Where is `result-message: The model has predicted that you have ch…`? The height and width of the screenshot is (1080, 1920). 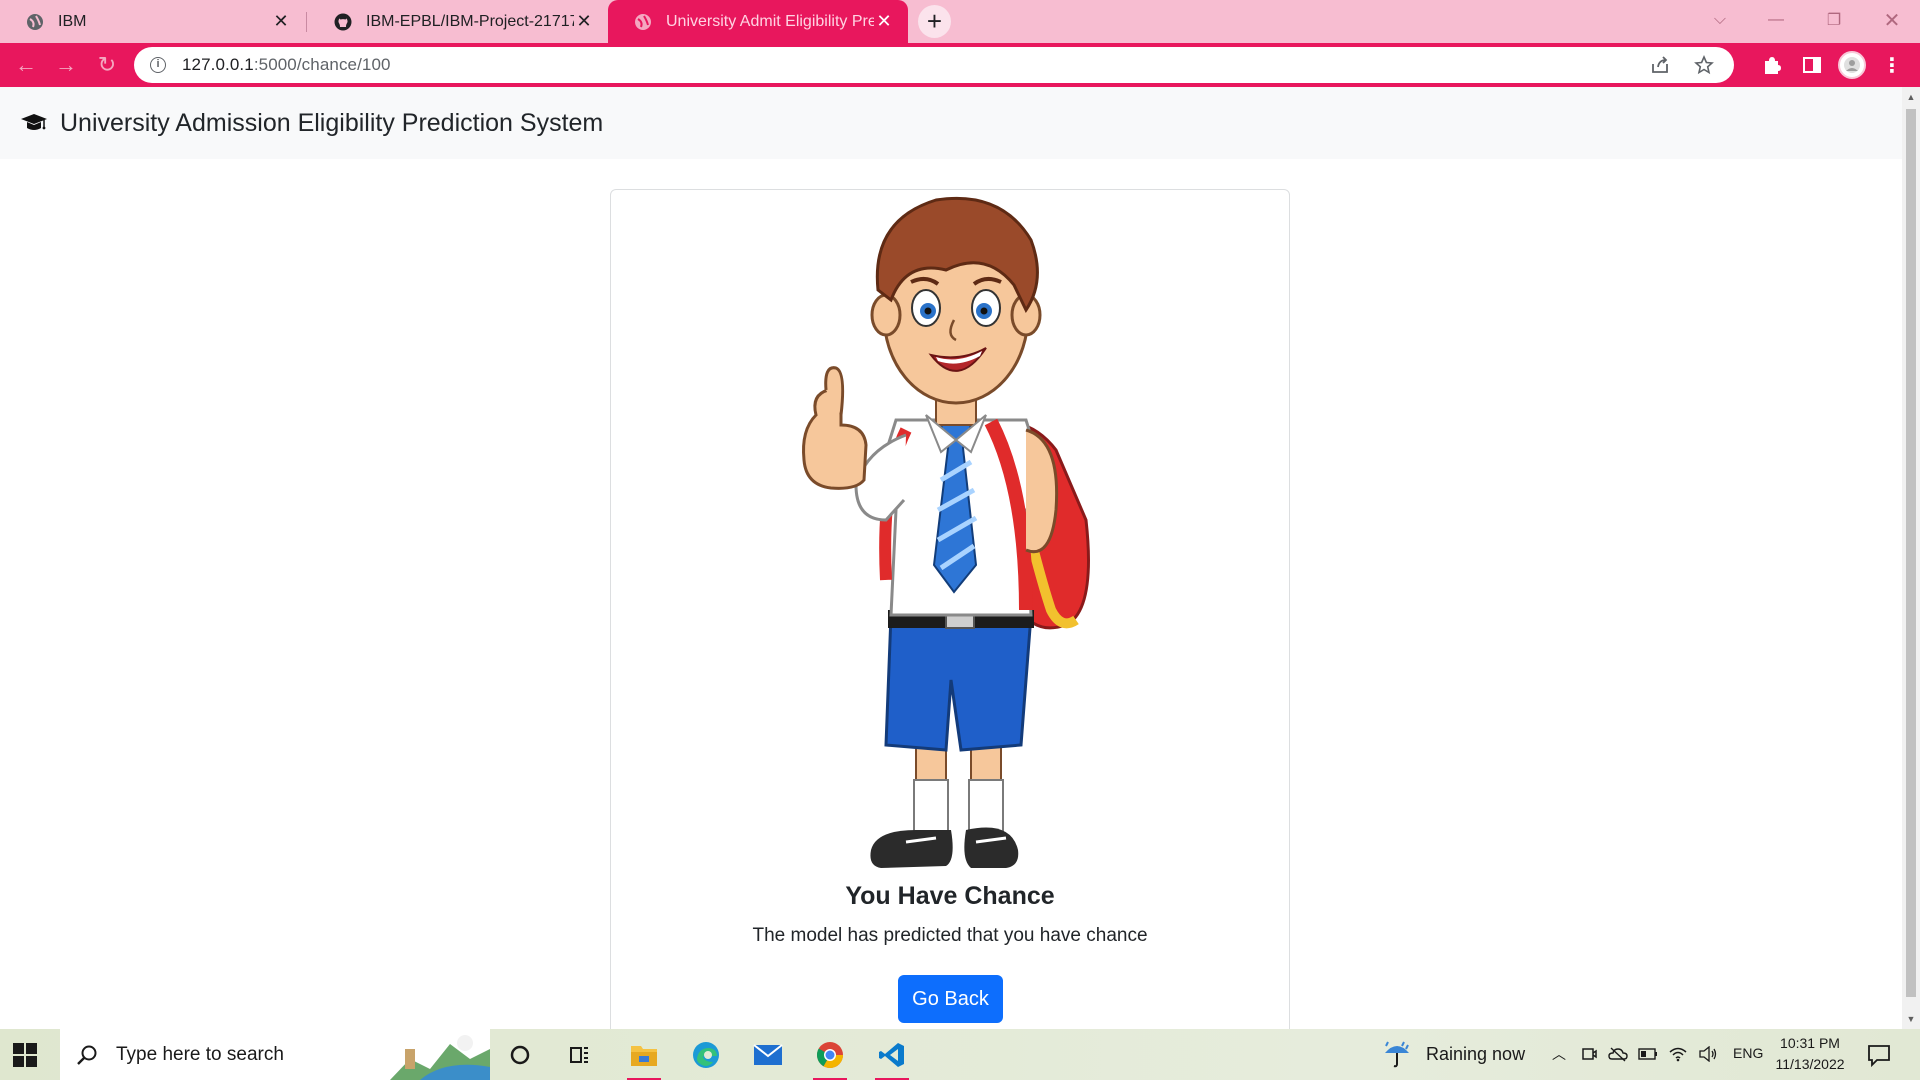
result-message: The model has predicted that you have ch… is located at coordinates (950, 935).